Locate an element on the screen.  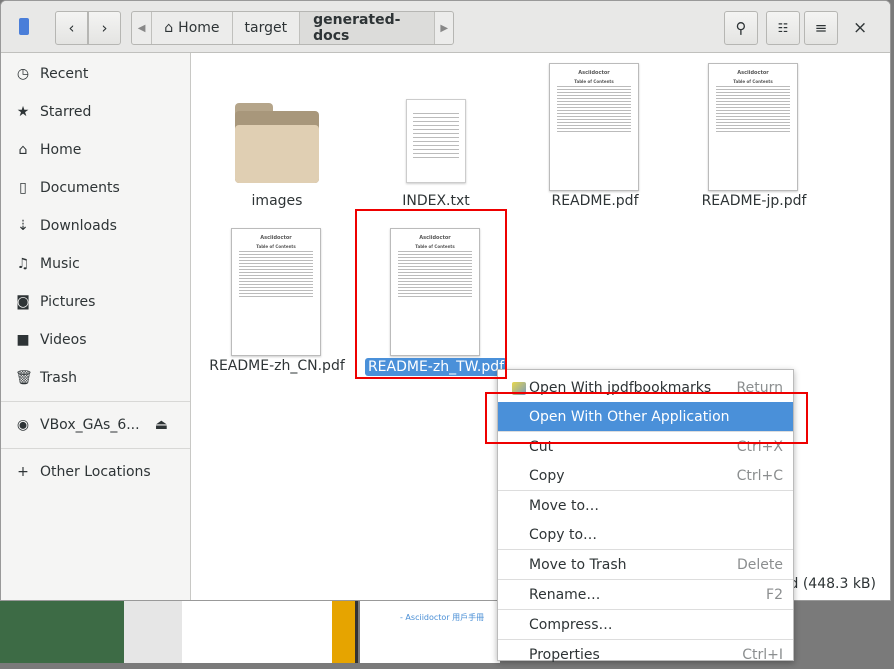
menu-item-shortcut: Ctrl+I is located at coordinates (762, 654).